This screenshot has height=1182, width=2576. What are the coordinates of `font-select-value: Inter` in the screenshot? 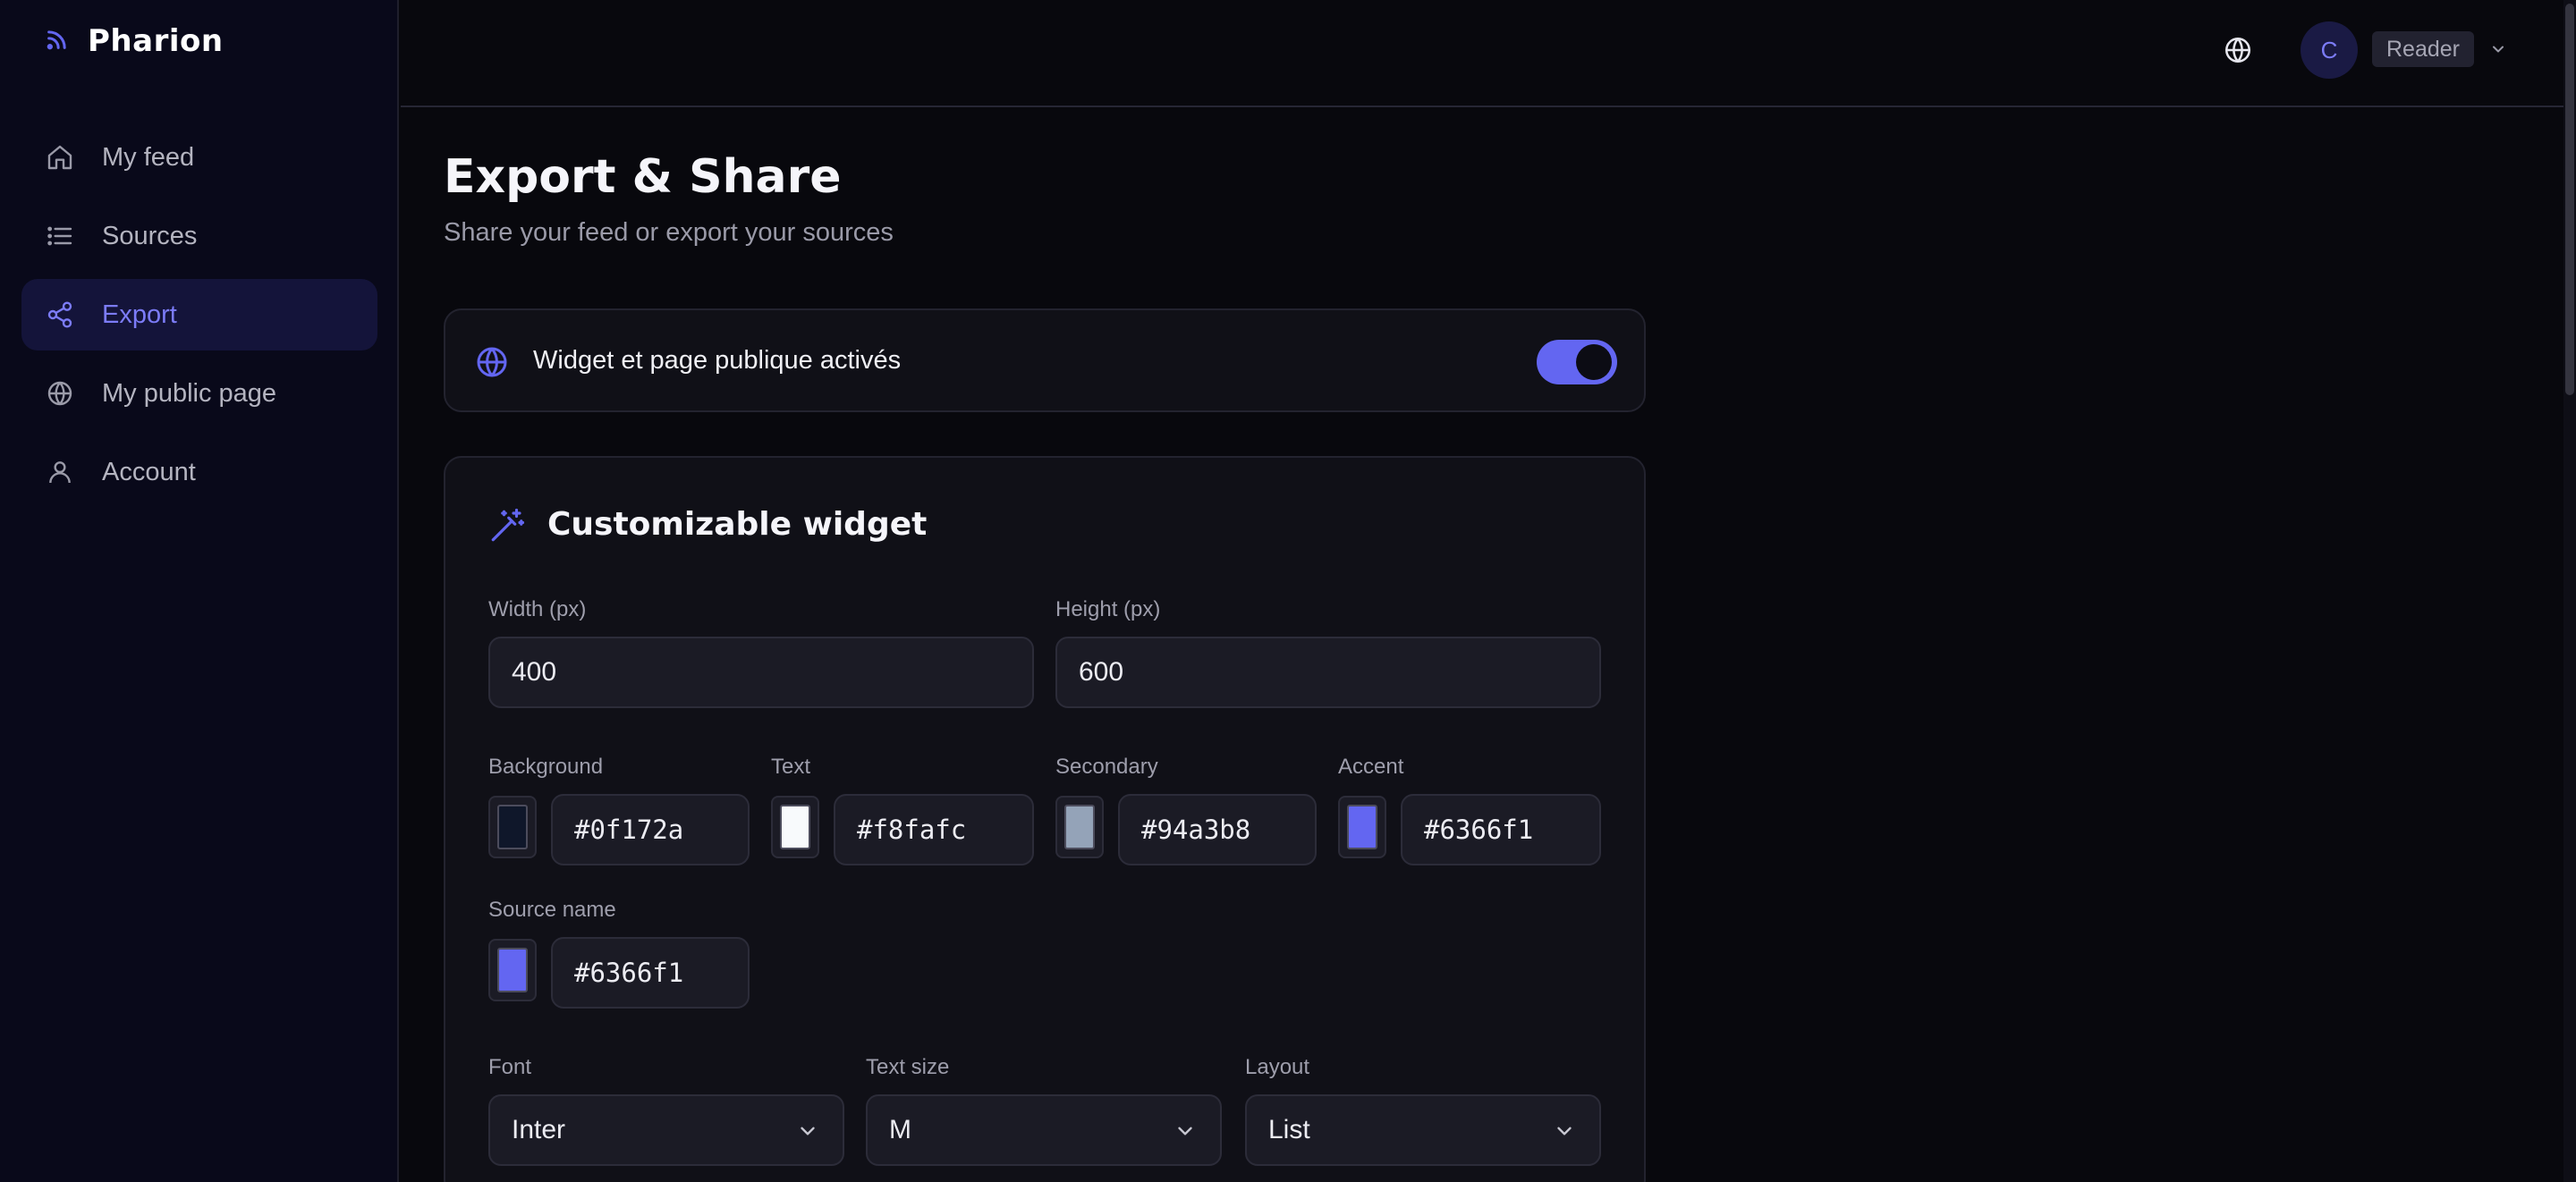 It's located at (539, 1129).